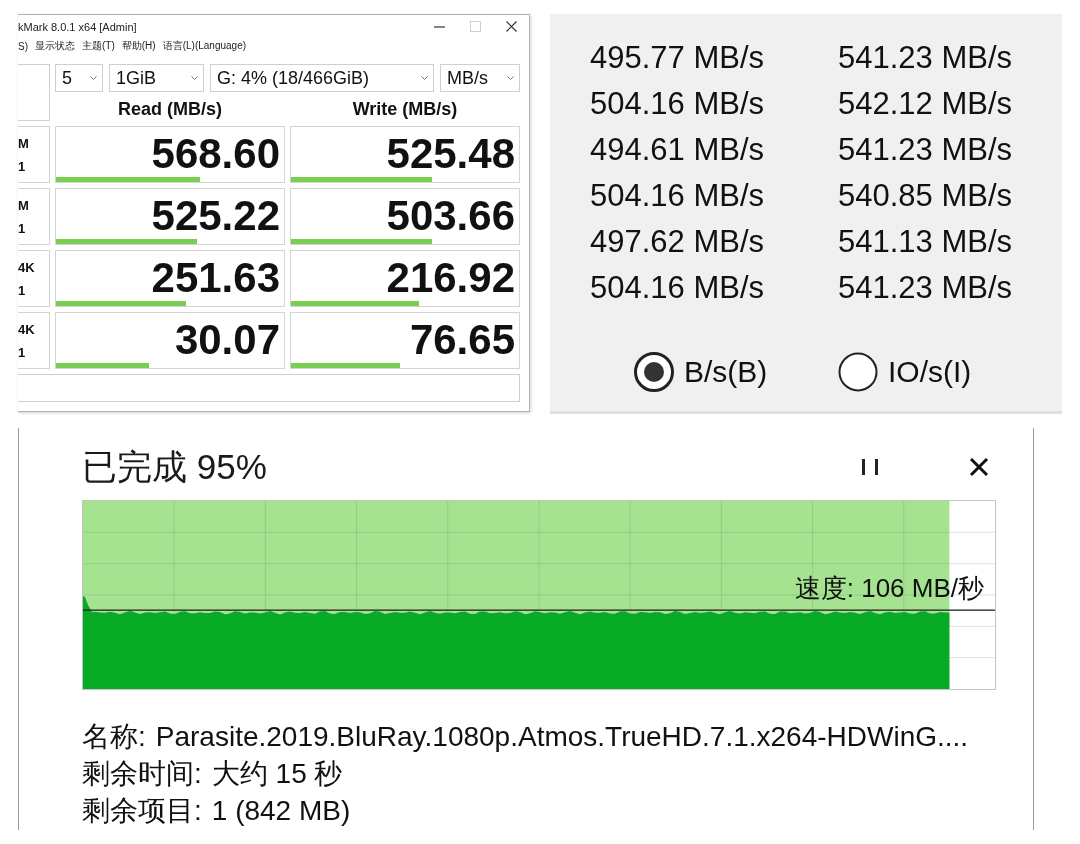 This screenshot has height=844, width=1080. What do you see at coordinates (930, 372) in the screenshot?
I see `radio-label: IO/s(I)` at bounding box center [930, 372].